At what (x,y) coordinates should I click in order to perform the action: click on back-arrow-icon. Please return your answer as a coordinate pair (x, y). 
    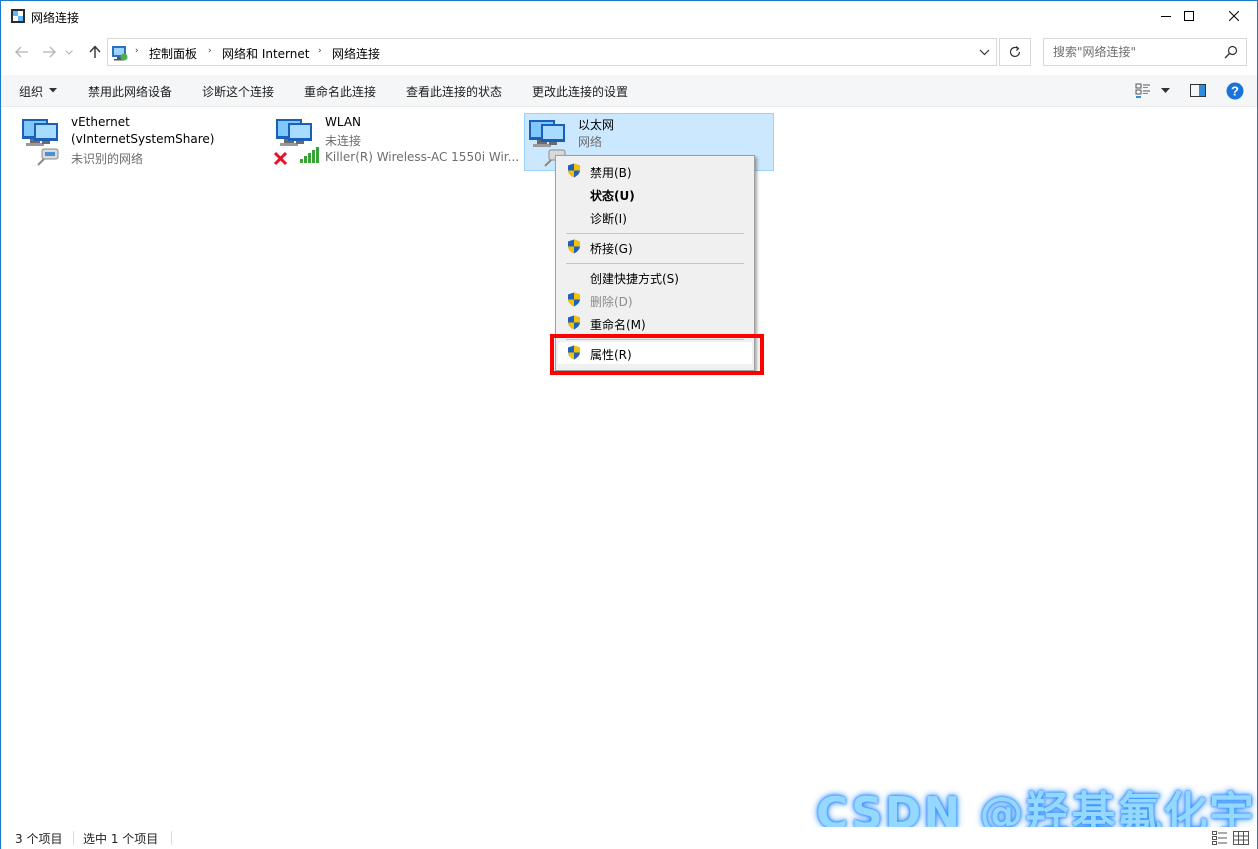
    Looking at the image, I should click on (21, 52).